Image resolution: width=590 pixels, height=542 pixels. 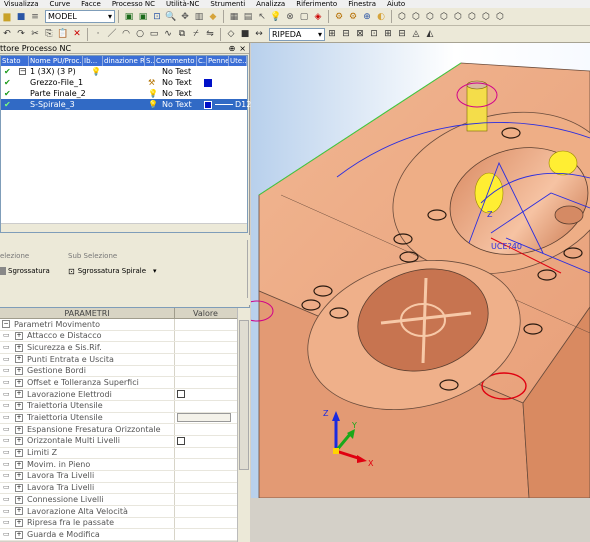 What do you see at coordinates (125, 360) in the screenshot?
I see `param-row: ▭ + Punti Entrata e Uscita` at bounding box center [125, 360].